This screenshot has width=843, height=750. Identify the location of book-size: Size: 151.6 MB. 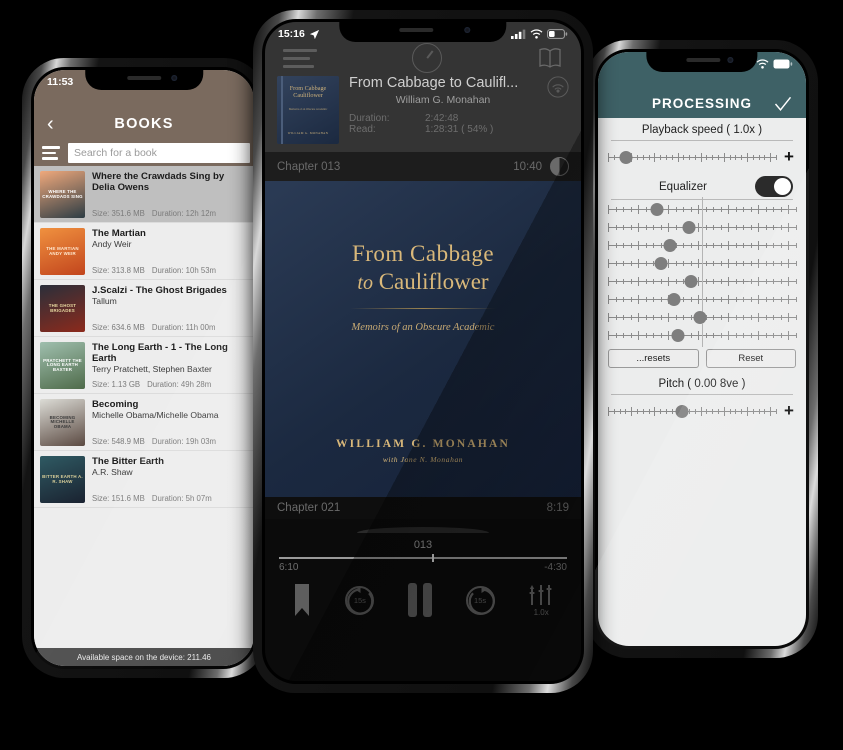
(118, 498).